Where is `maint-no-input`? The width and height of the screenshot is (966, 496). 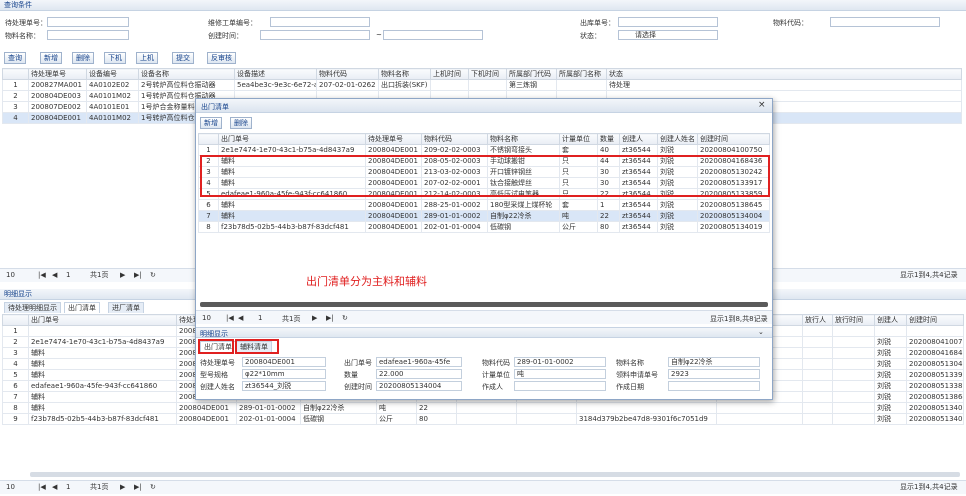 maint-no-input is located at coordinates (320, 22).